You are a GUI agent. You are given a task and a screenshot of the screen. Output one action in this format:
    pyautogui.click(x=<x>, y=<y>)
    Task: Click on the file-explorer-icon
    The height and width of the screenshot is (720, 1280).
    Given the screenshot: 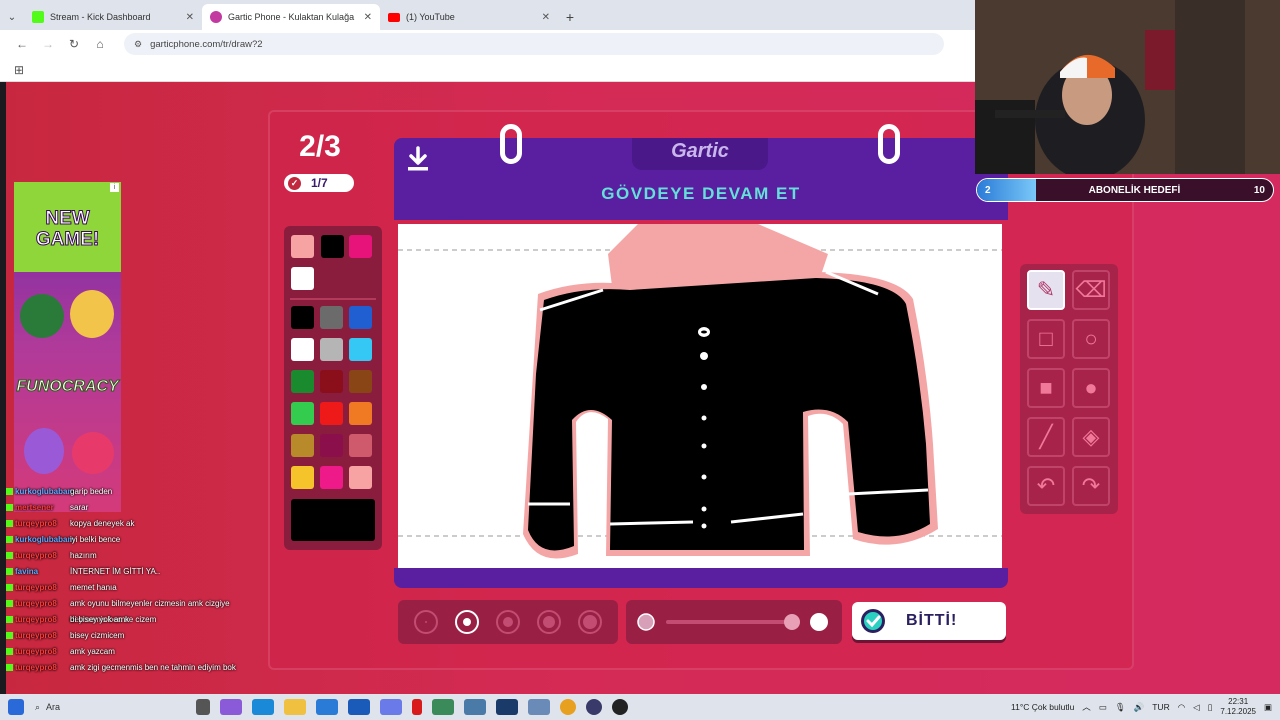 What is the action you would take?
    pyautogui.click(x=295, y=707)
    